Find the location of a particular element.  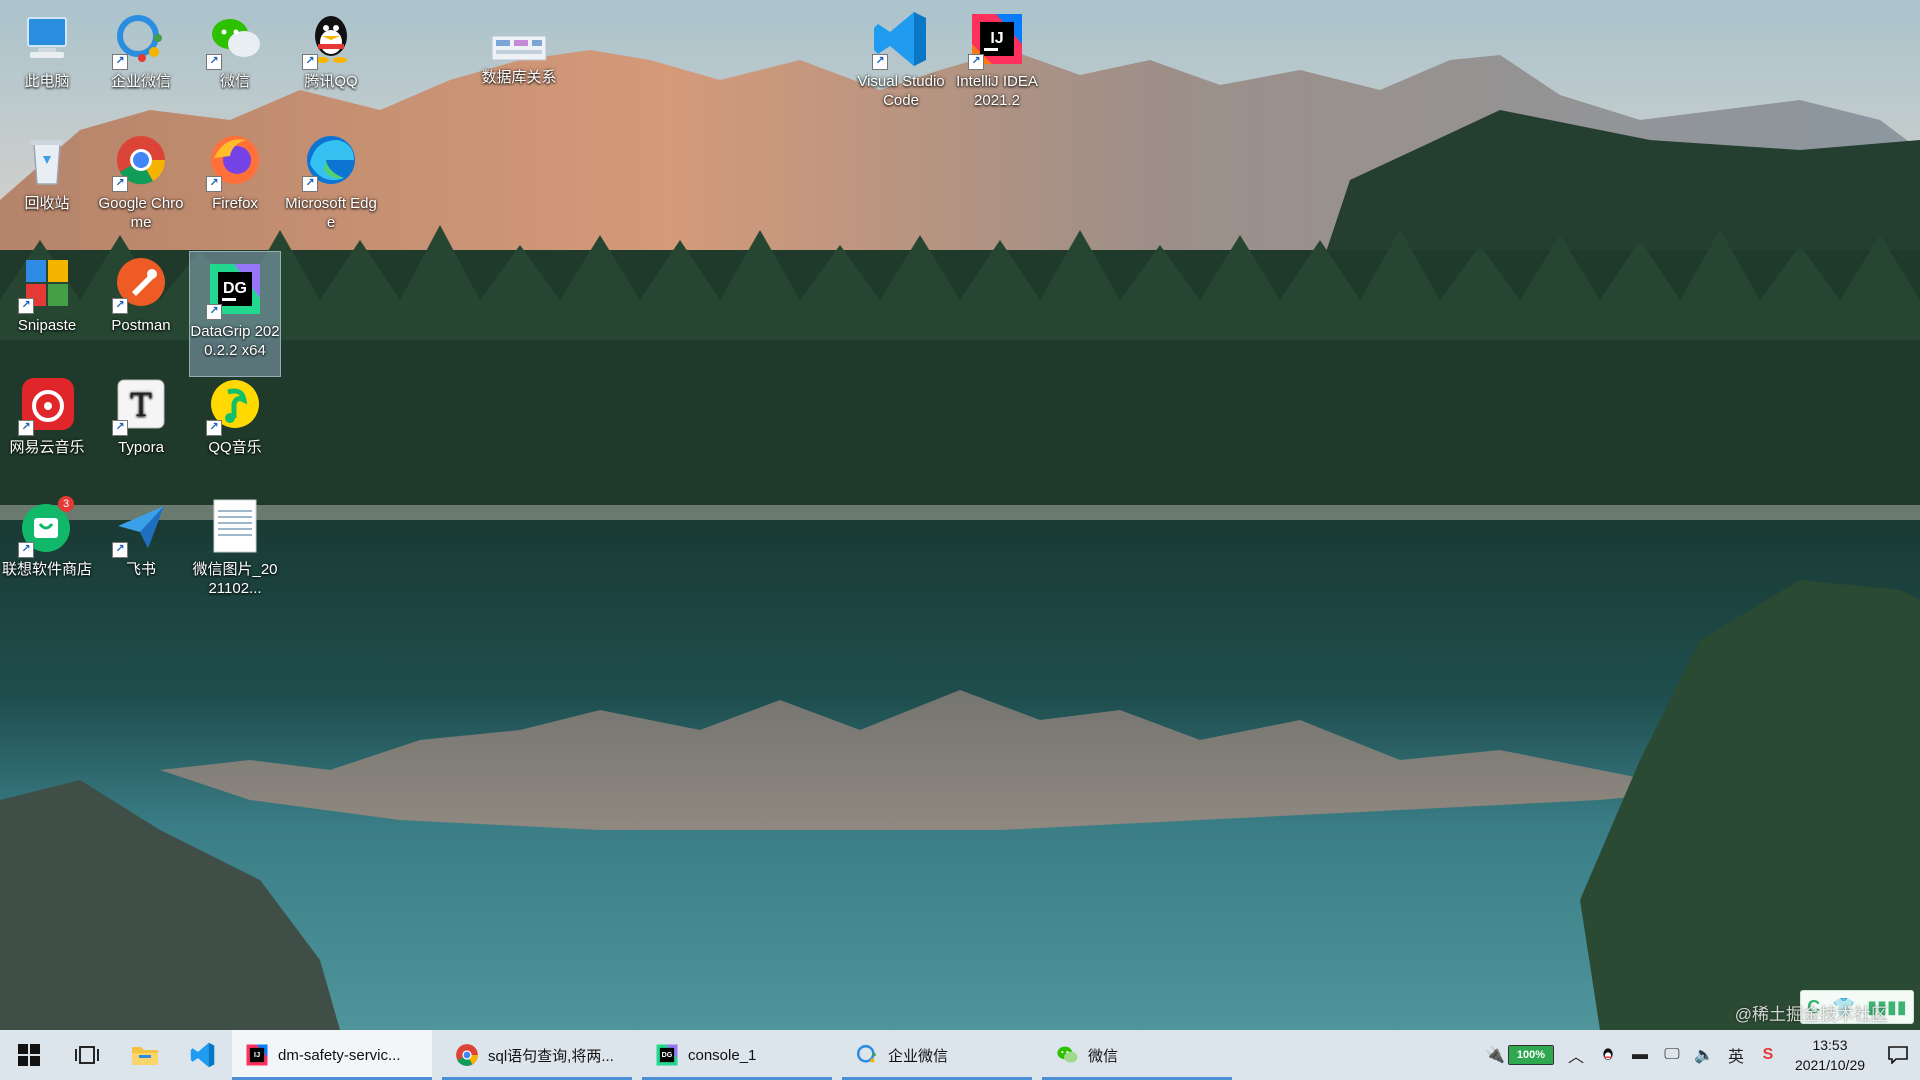

desktop-icon-vscode: ↗ Visual Studio Code is located at coordinates (901, 56).